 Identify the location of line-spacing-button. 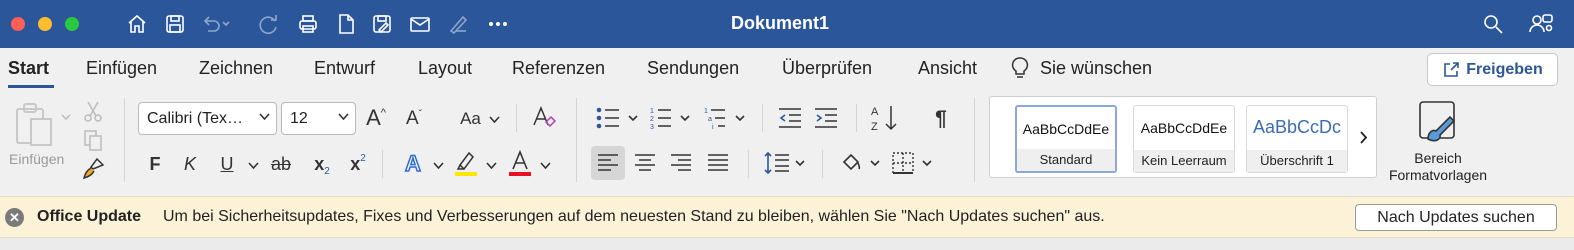
(785, 163).